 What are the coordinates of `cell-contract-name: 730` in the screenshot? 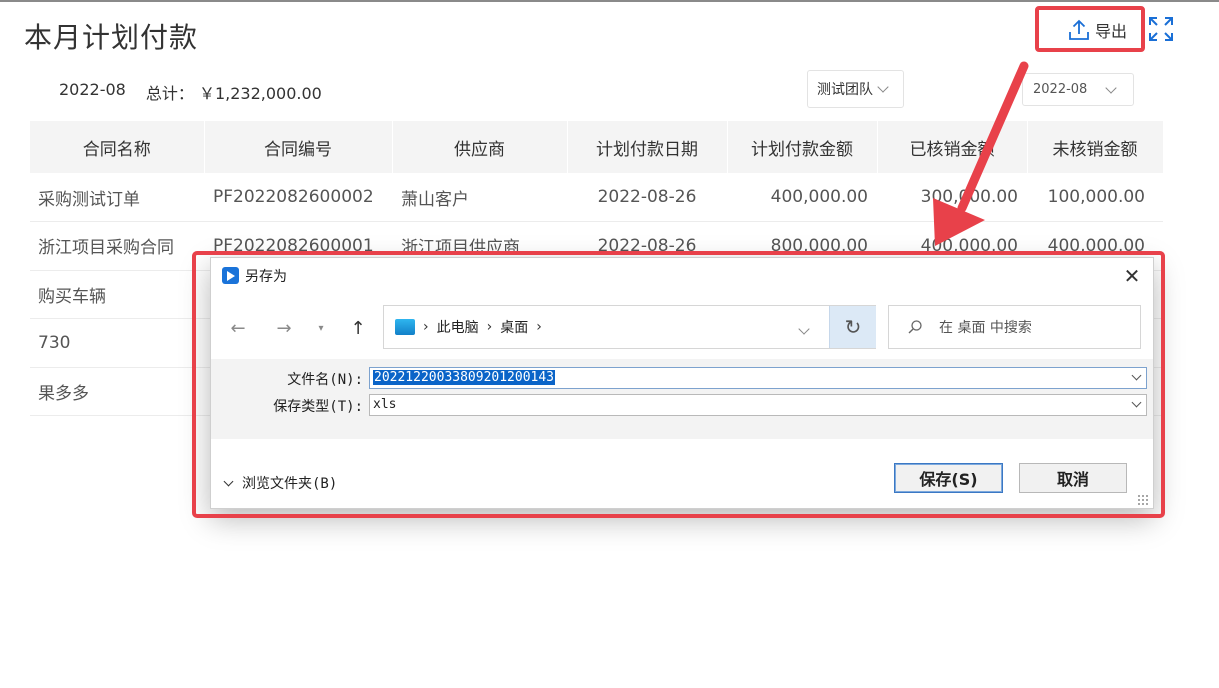 It's located at (117, 343).